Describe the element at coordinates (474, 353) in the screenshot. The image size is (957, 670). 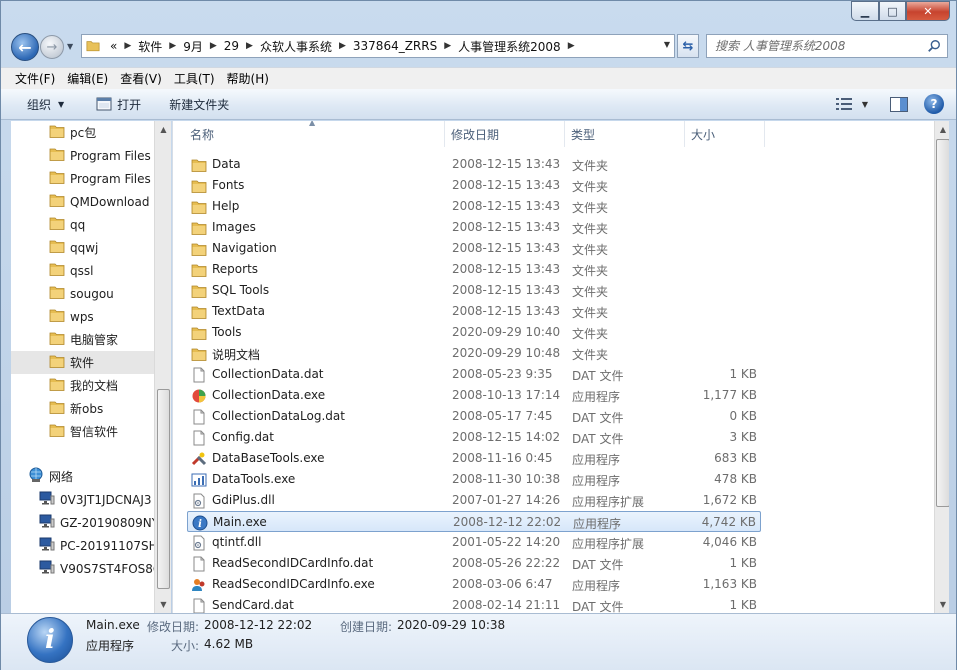
I see `file-row: 说明文档 2020-09-29 10:48 文件夹` at that location.